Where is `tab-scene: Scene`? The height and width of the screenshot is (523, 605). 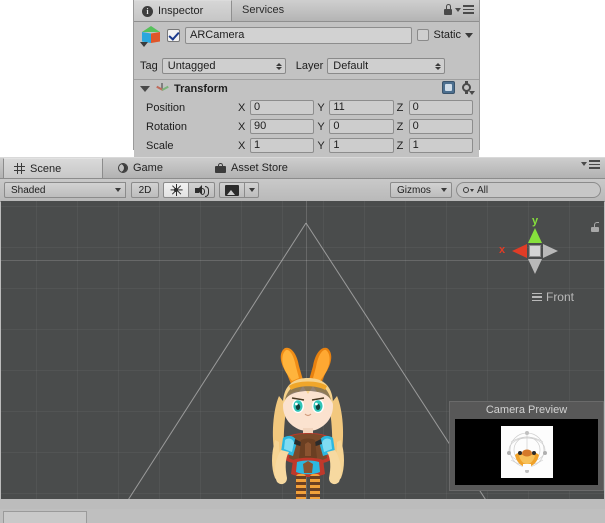
tab-scene: Scene is located at coordinates (53, 168).